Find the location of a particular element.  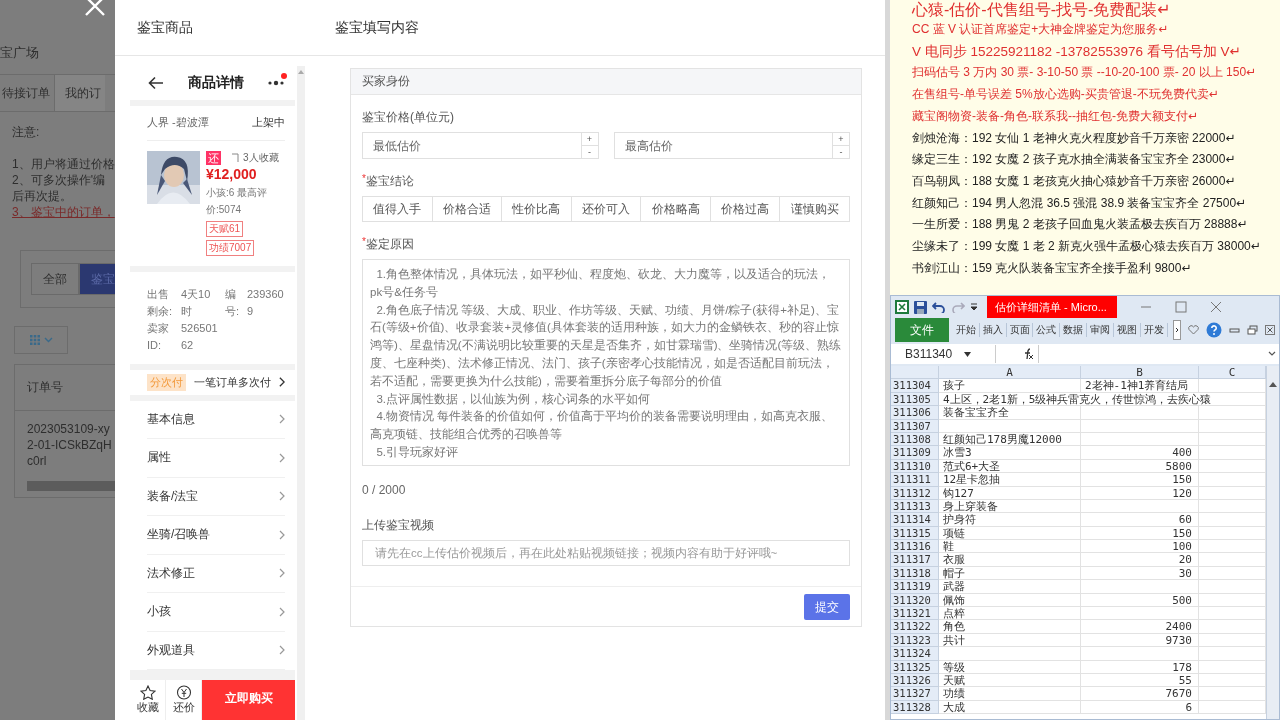

required-mark: * is located at coordinates (364, 178).